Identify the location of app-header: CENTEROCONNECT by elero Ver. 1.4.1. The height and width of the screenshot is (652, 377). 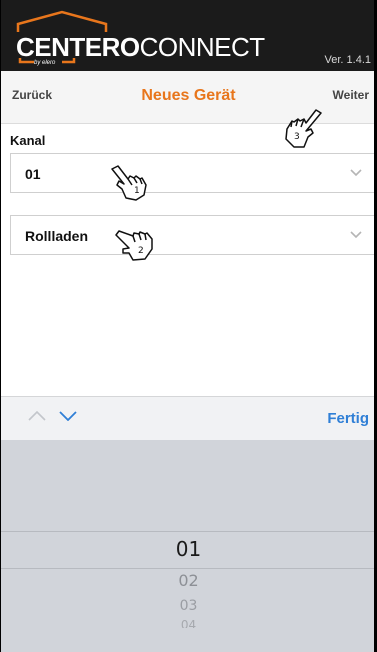
(188, 35).